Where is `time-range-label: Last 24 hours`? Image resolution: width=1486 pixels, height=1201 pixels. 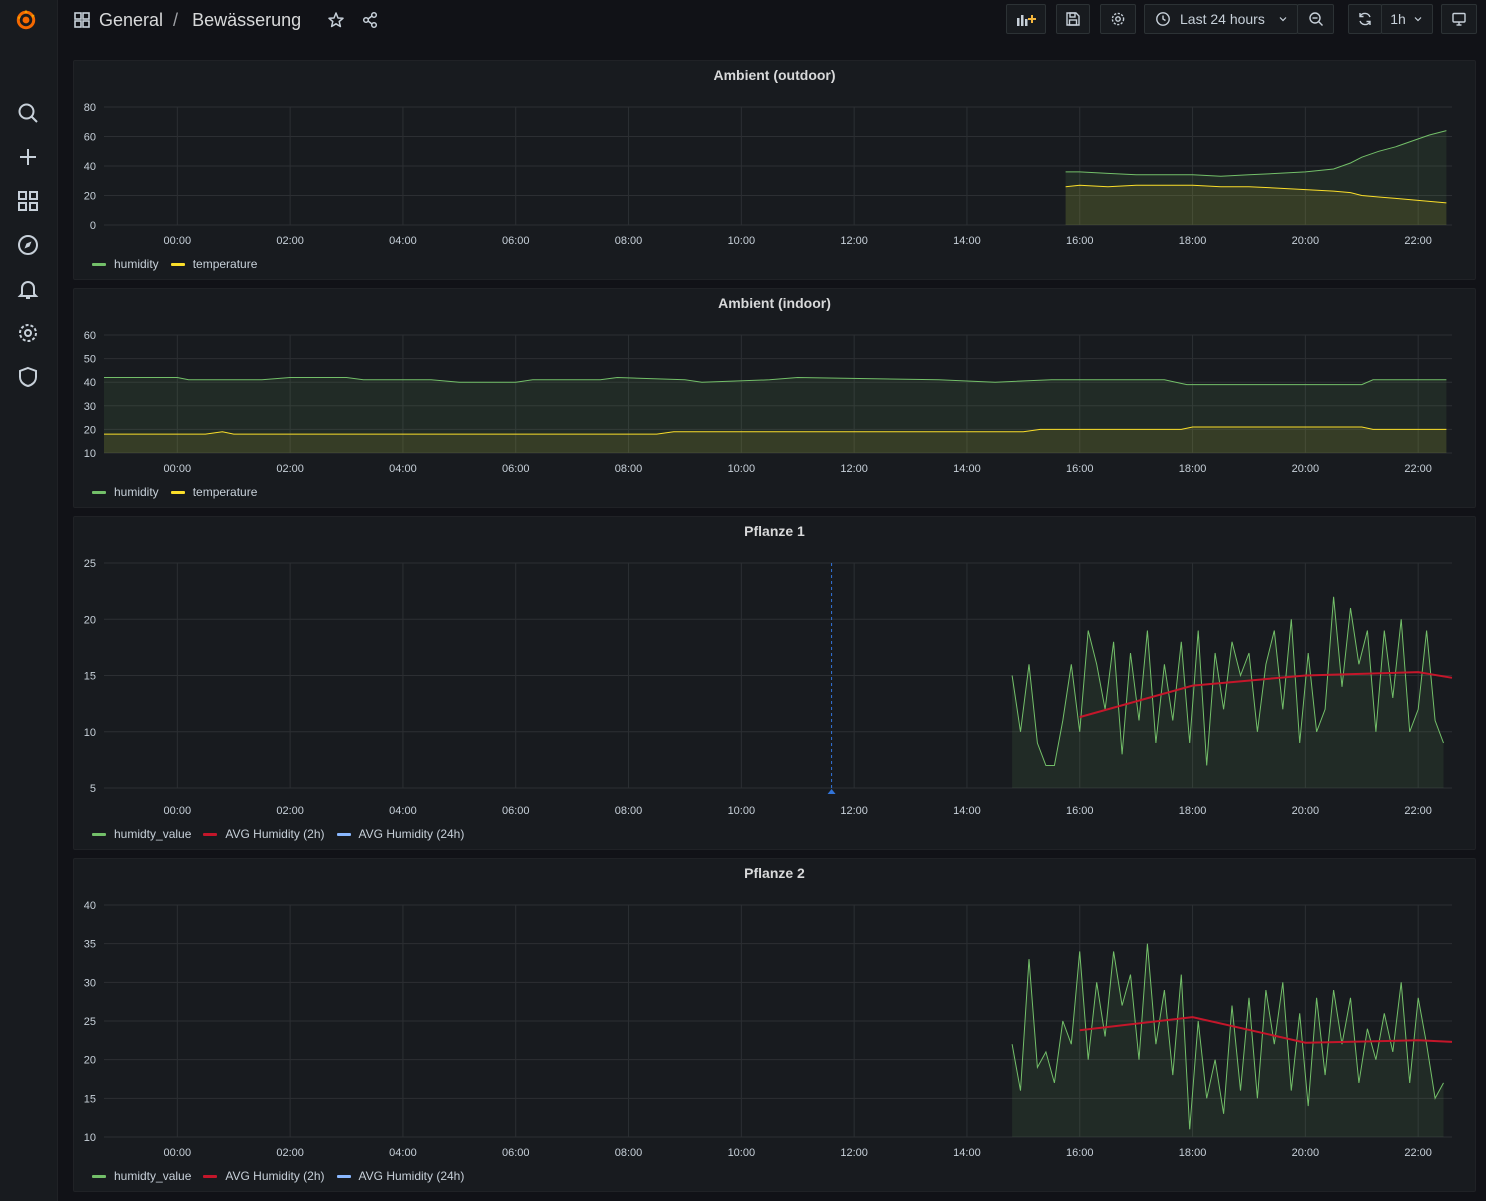
time-range-label: Last 24 hours is located at coordinates (1222, 19).